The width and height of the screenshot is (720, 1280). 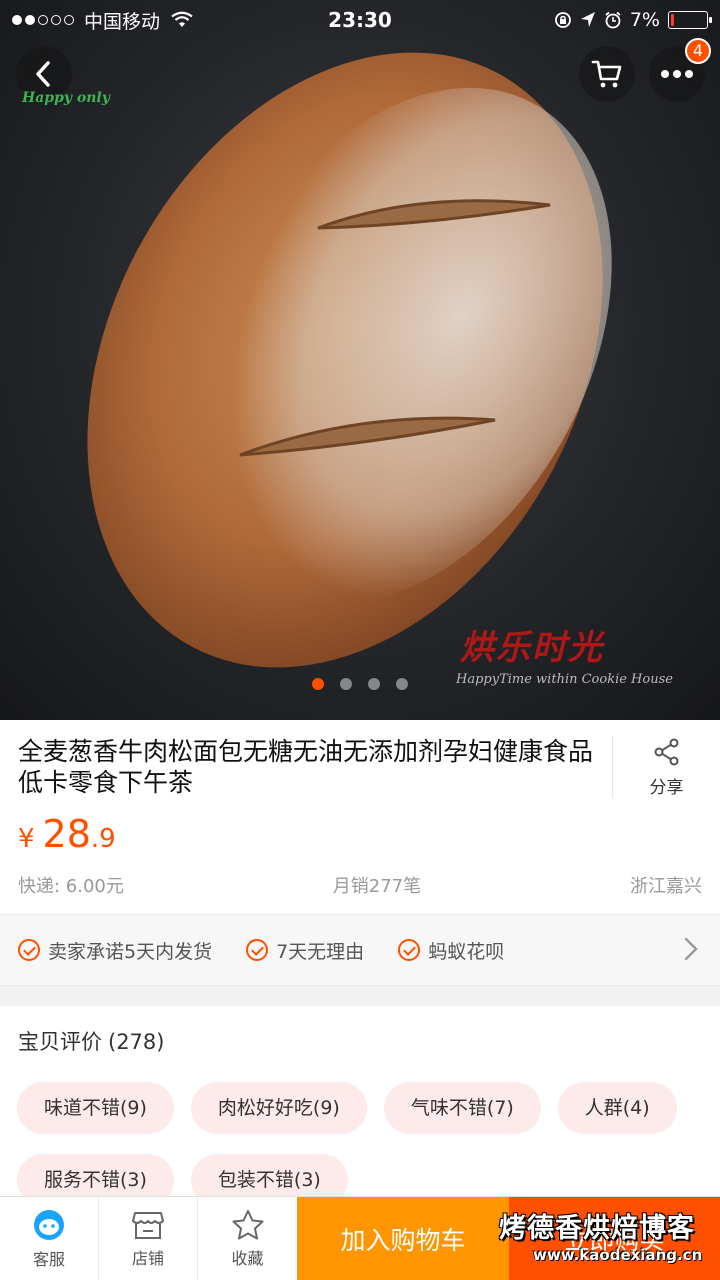 What do you see at coordinates (122, 21) in the screenshot?
I see `carrier-name: 中国移动` at bounding box center [122, 21].